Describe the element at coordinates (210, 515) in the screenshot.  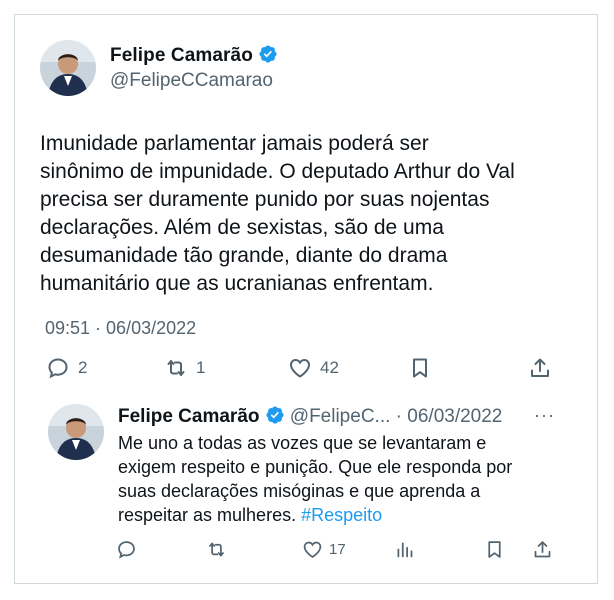
I see `reply-text-last: respeitar as mulheres.` at that location.